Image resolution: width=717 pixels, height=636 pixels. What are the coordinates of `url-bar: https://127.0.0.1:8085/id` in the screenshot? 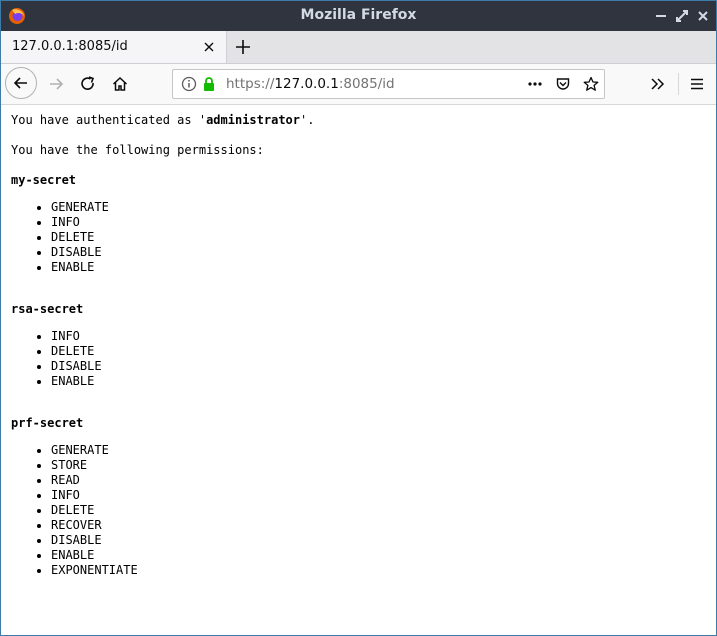 It's located at (388, 84).